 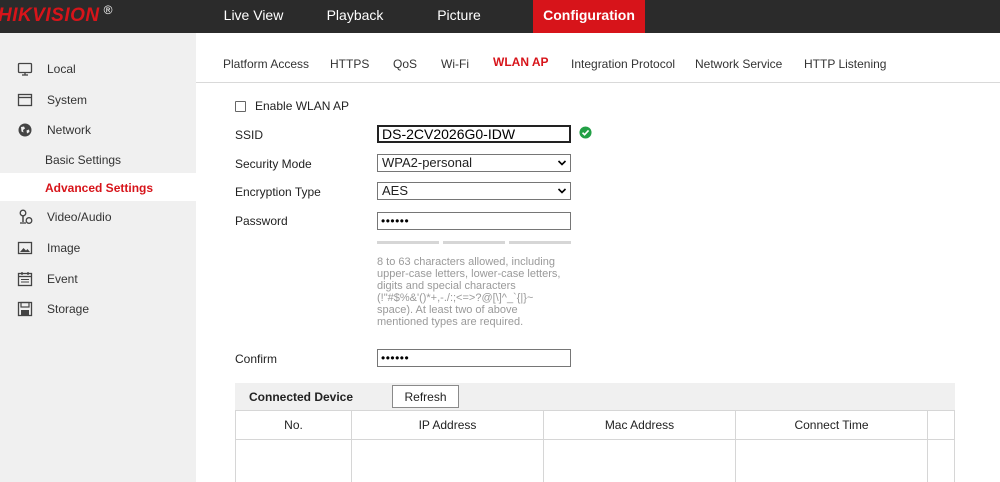 What do you see at coordinates (425, 396) in the screenshot?
I see `refresh-button: Refresh` at bounding box center [425, 396].